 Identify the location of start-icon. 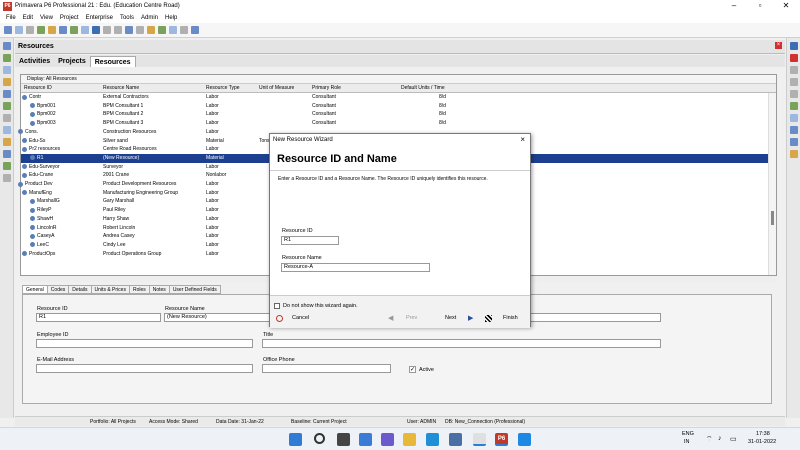
(295, 439).